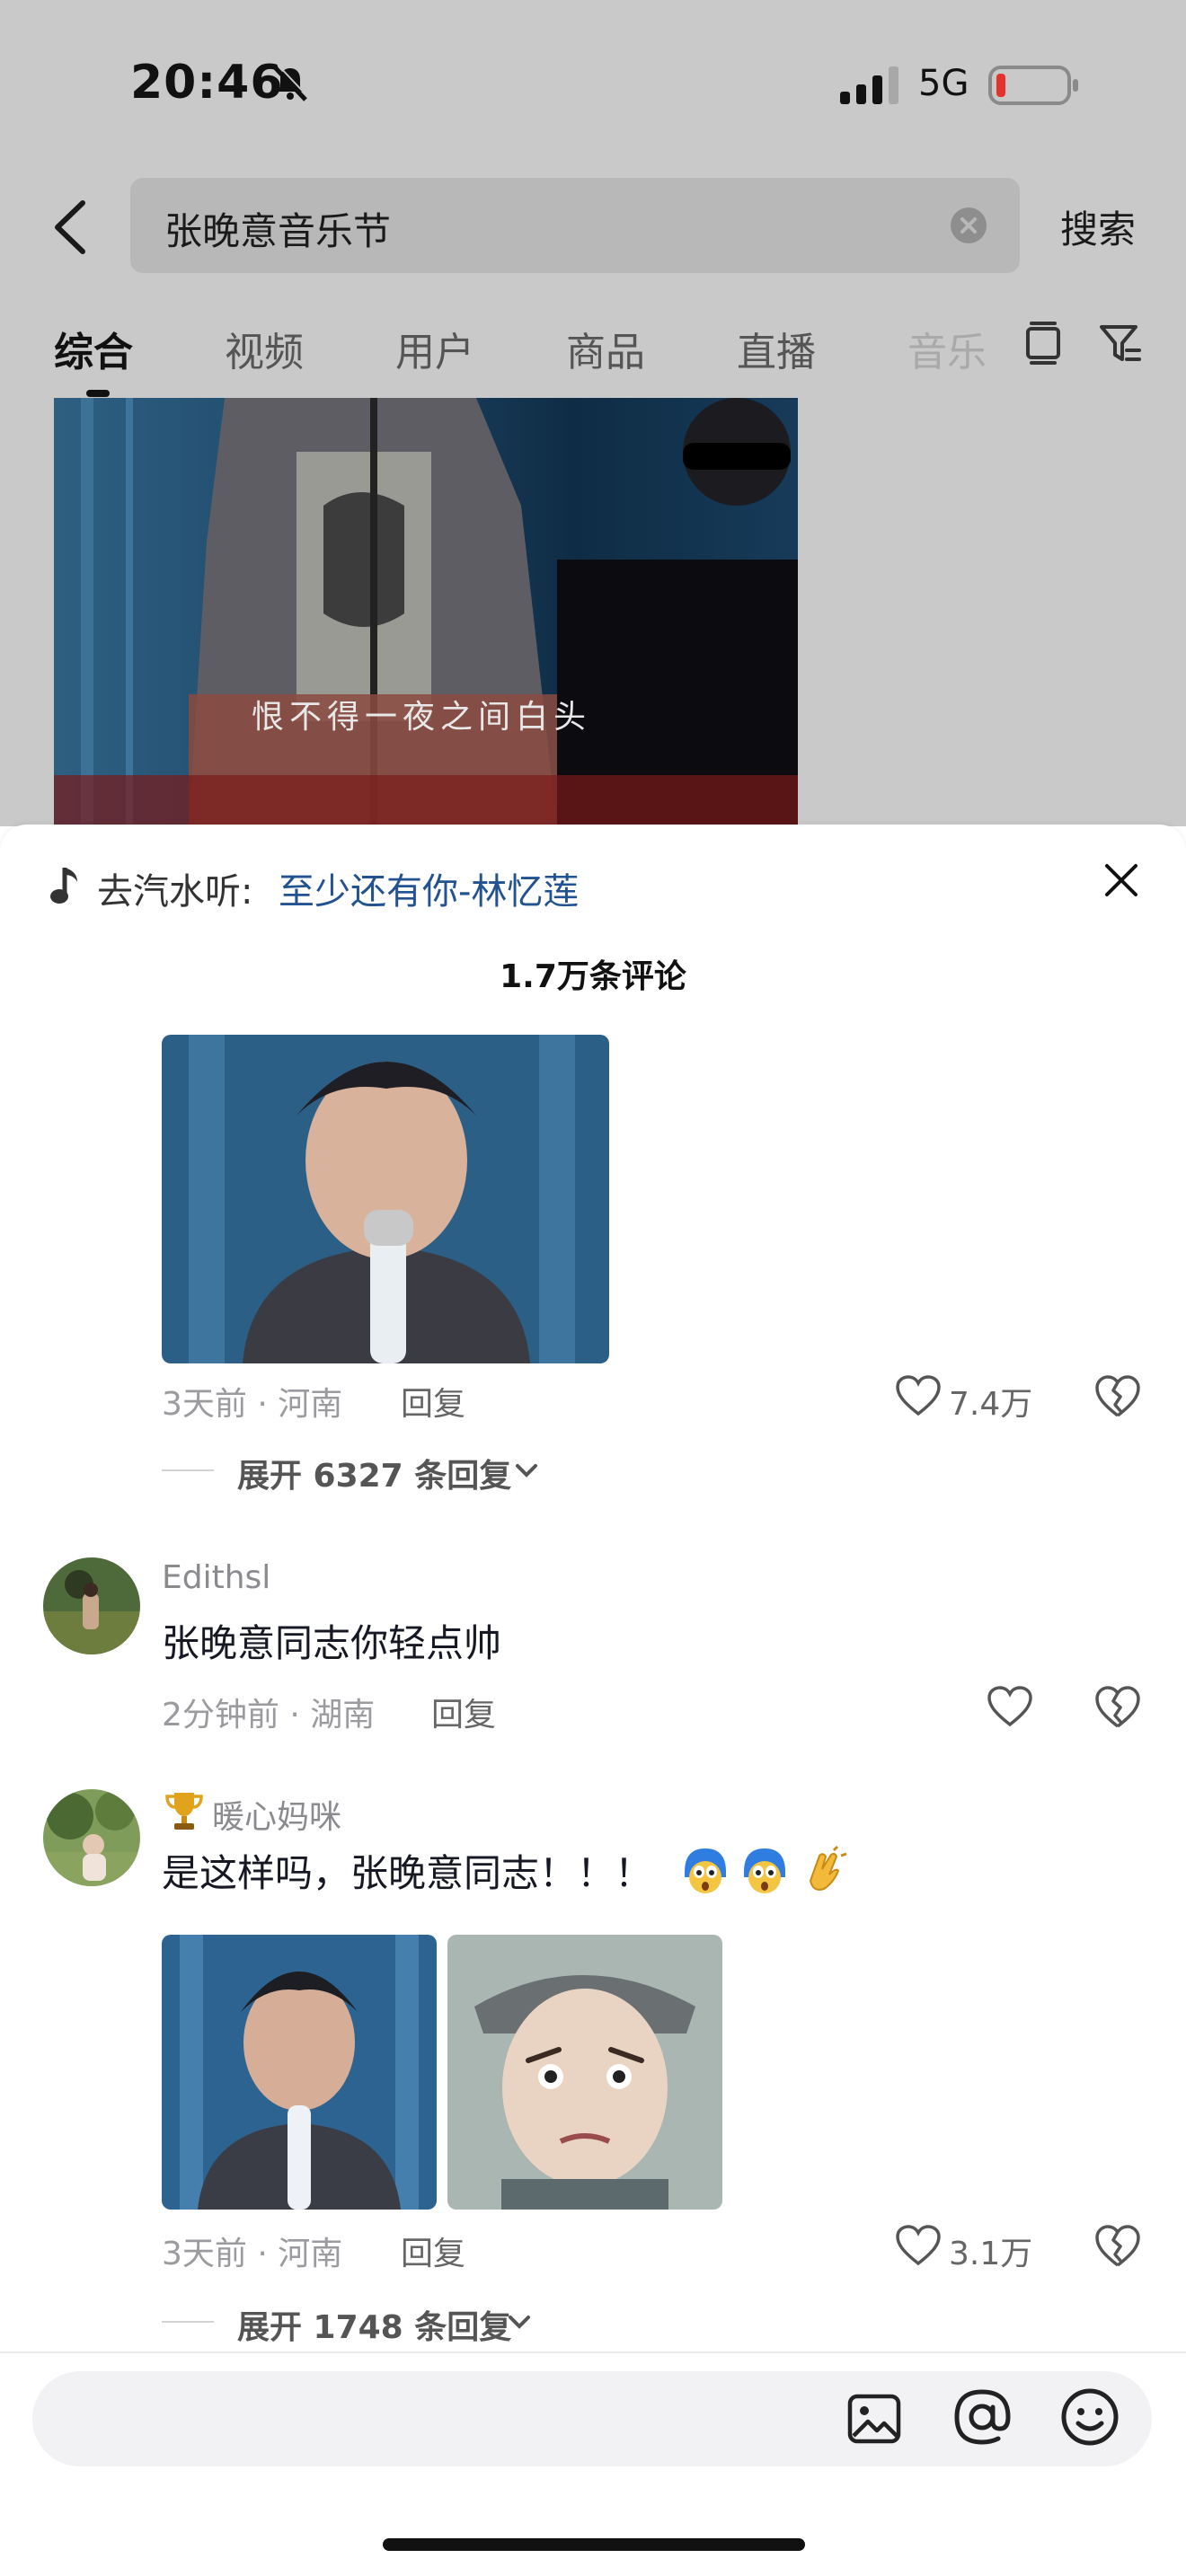 Image resolution: width=1186 pixels, height=2576 pixels. What do you see at coordinates (264, 348) in the screenshot?
I see `tab-video: 视频` at bounding box center [264, 348].